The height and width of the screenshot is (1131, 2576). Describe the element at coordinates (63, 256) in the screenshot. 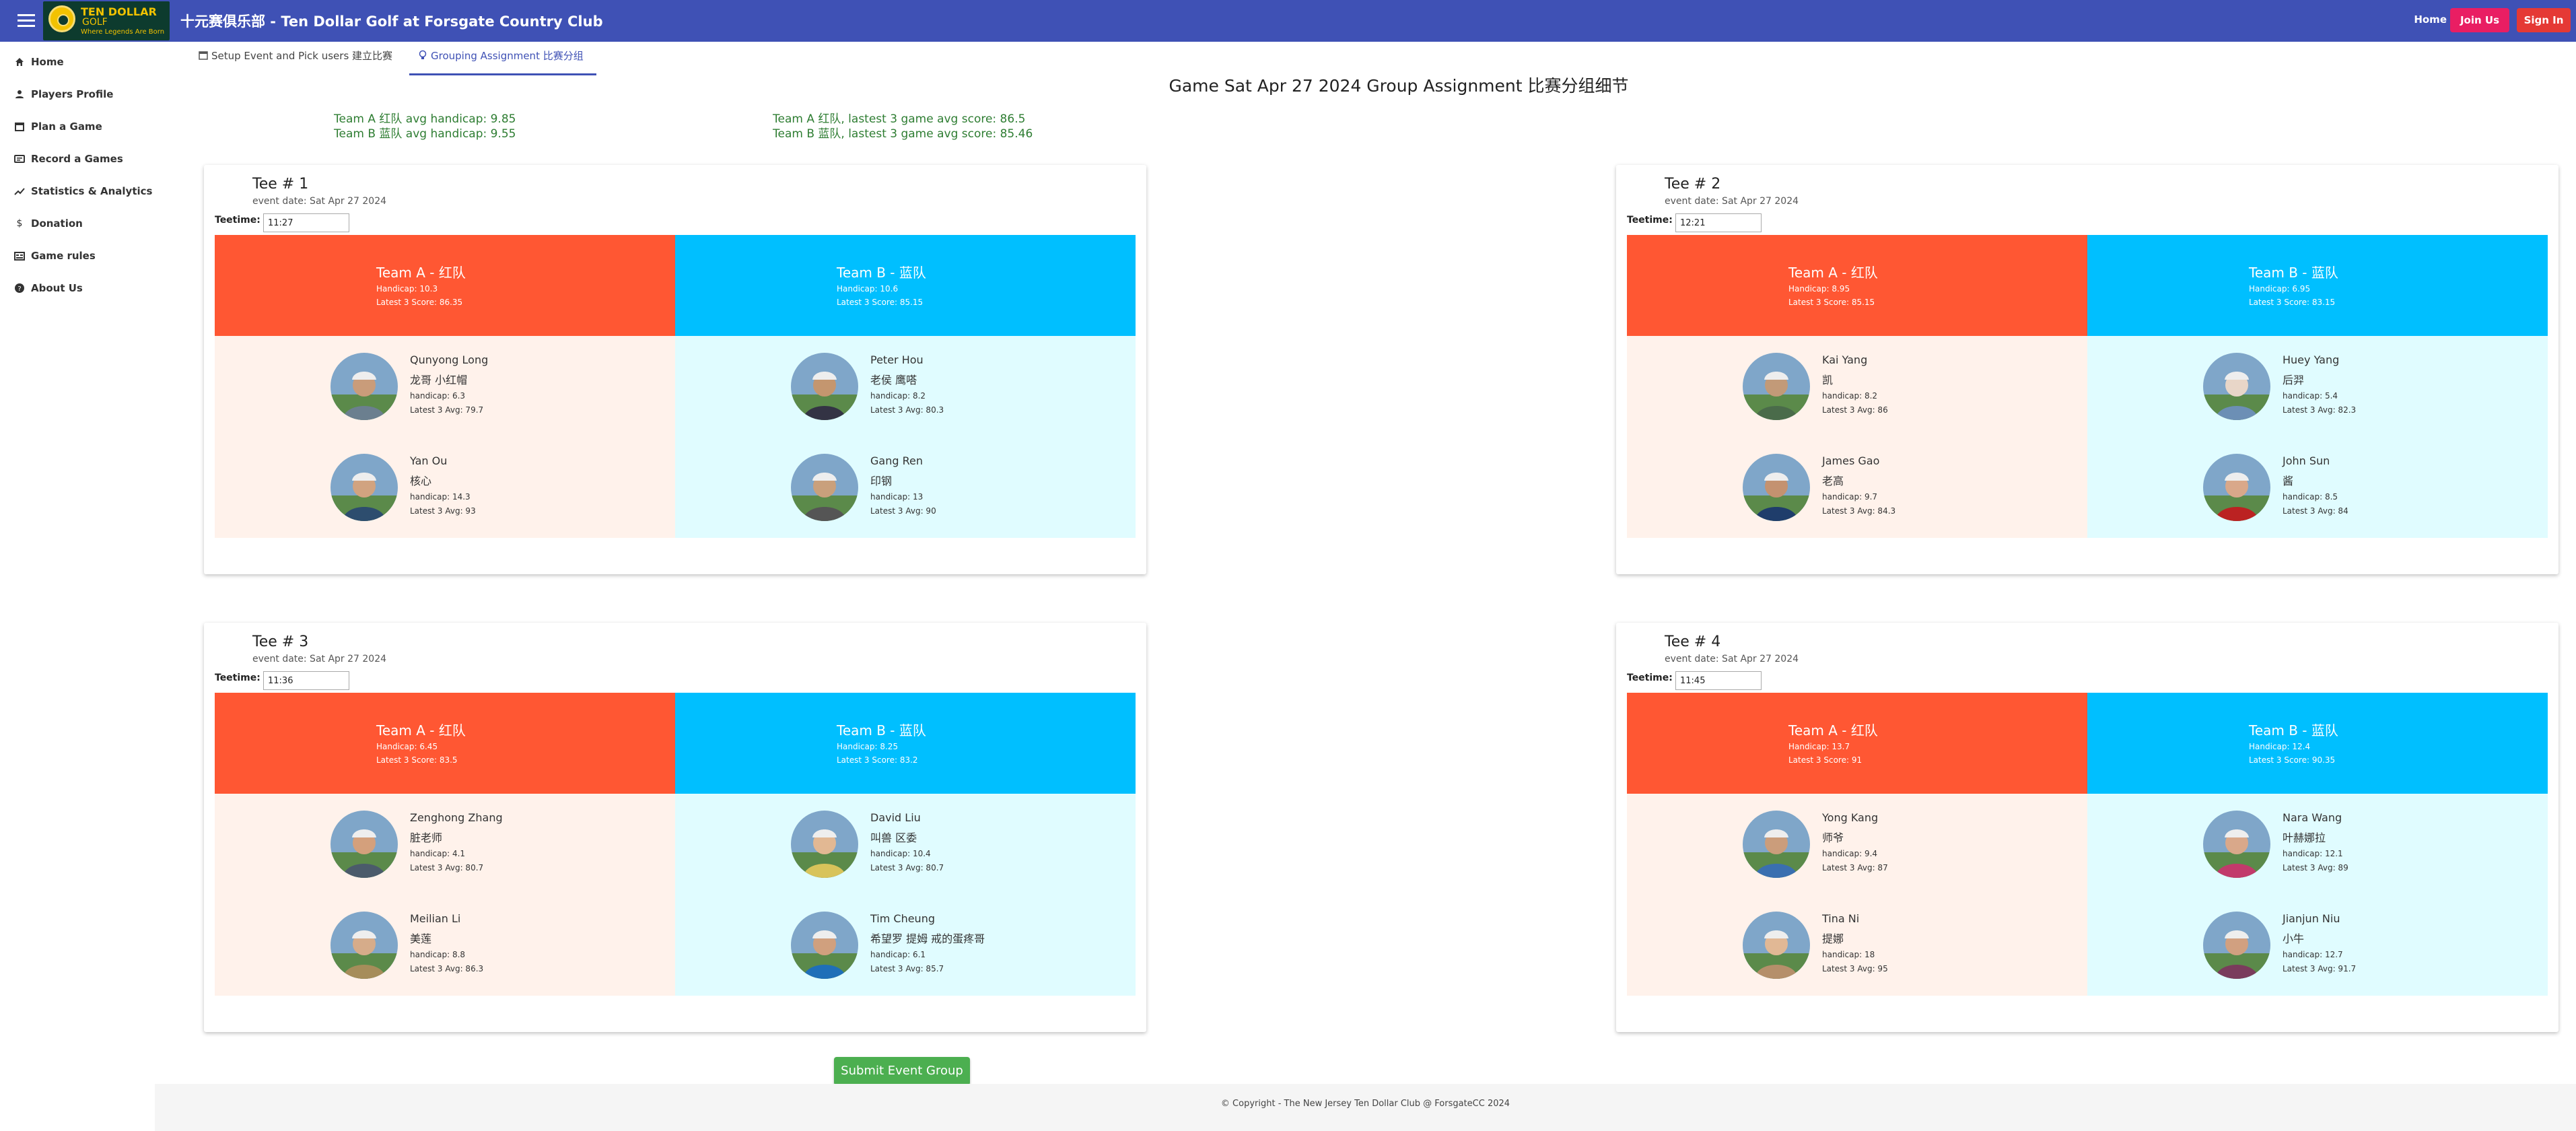

I see `sidebar-item-label: Game rules` at that location.